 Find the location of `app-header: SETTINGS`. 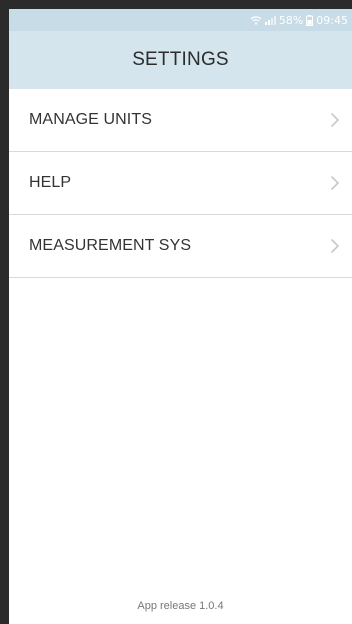

app-header: SETTINGS is located at coordinates (180, 60).